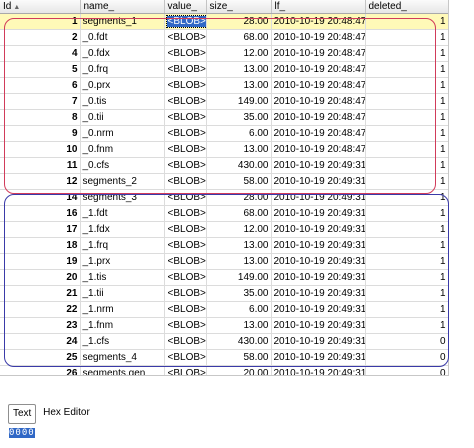 This screenshot has height=448, width=474. Describe the element at coordinates (40, 309) in the screenshot. I see `row-id: 22` at that location.